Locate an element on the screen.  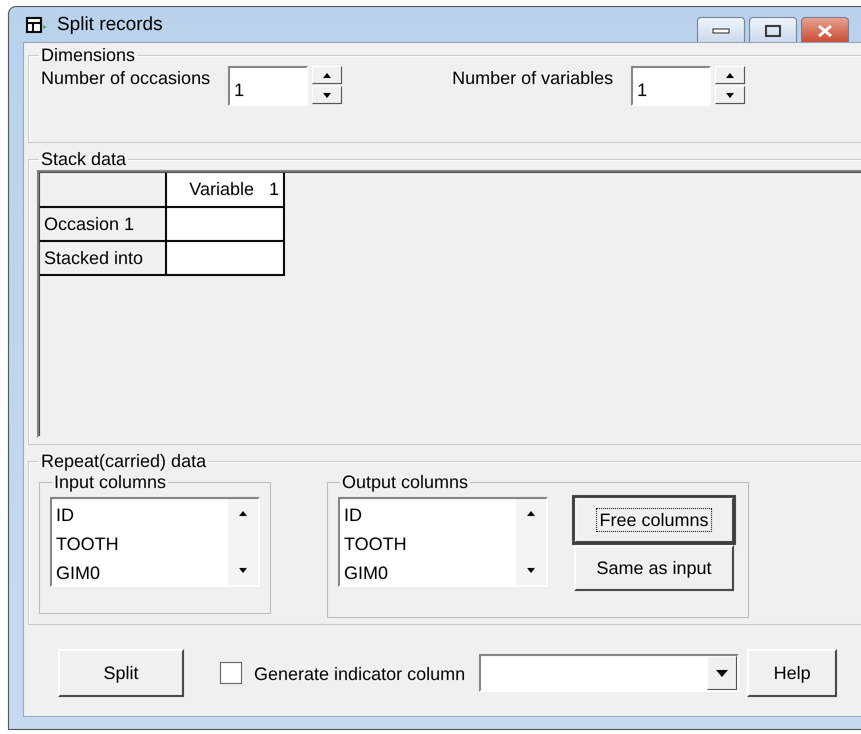
indicator-checkbox is located at coordinates (231, 673).